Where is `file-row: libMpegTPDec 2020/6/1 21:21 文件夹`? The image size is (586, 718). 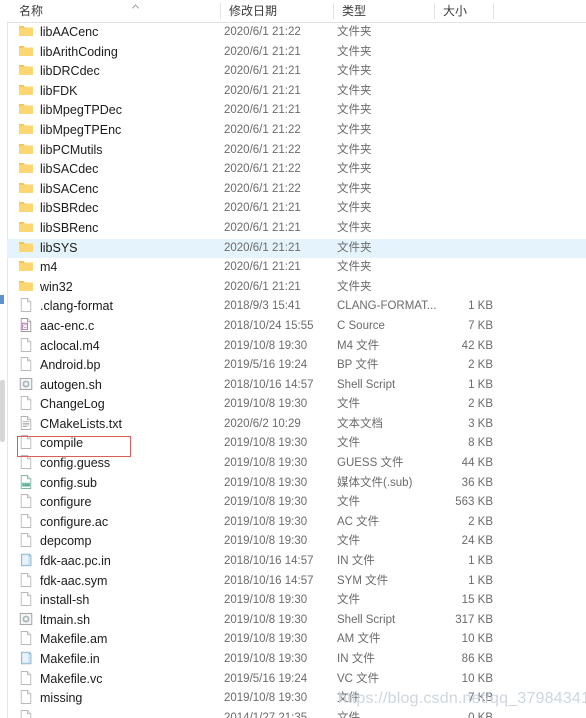
file-row: libMpegTPDec 2020/6/1 21:21 文件夹 is located at coordinates (296, 111).